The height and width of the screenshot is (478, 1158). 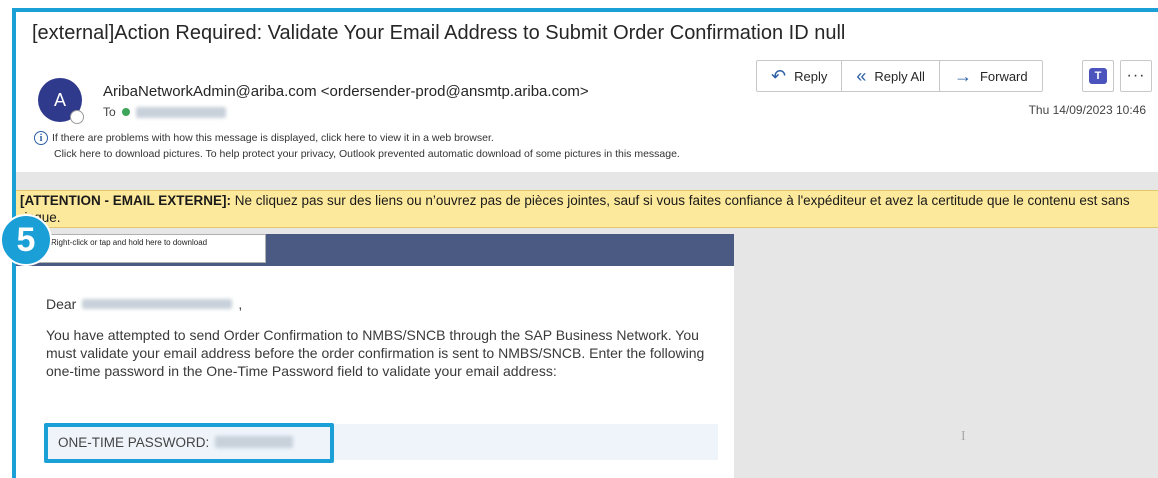 What do you see at coordinates (962, 76) in the screenshot?
I see `forward-icon: →` at bounding box center [962, 76].